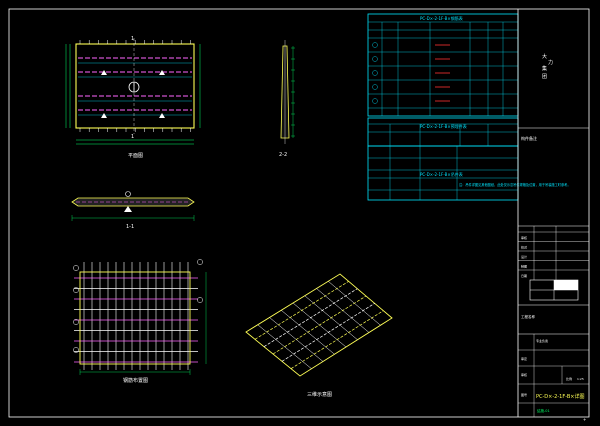 This screenshot has height=426, width=600. Describe the element at coordinates (580, 379) in the screenshot. I see `scale-value: 1:25` at that location.